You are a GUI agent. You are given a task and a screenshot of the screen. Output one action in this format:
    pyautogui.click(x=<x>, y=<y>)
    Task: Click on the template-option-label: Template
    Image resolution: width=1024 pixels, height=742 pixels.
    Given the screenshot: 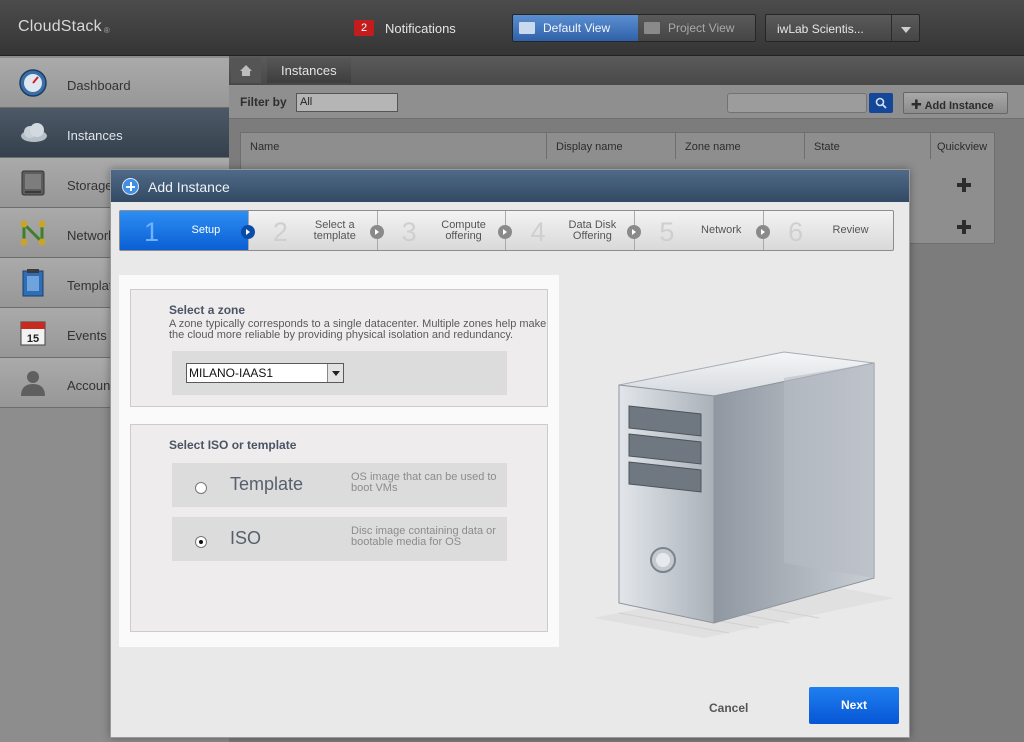 What is the action you would take?
    pyautogui.click(x=267, y=484)
    